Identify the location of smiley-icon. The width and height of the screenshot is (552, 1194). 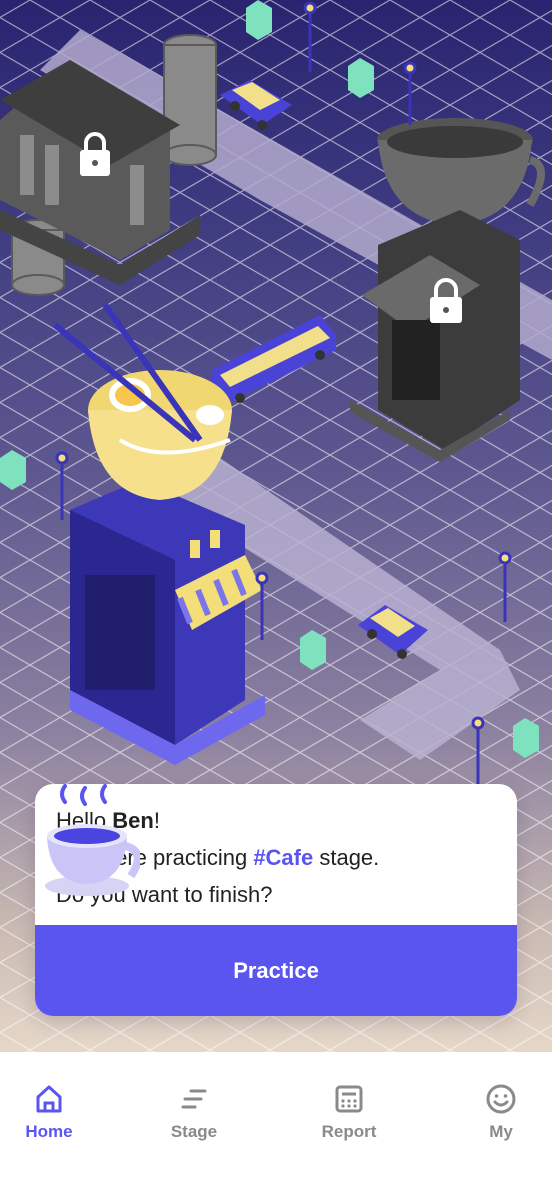
(501, 1099).